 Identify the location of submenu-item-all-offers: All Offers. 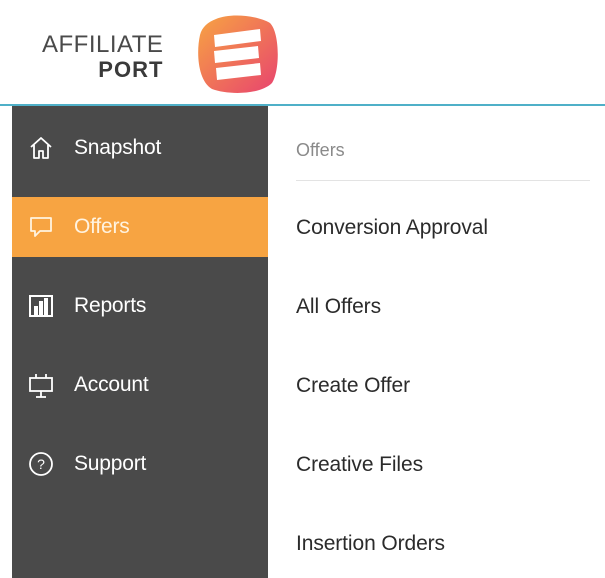
(338, 307).